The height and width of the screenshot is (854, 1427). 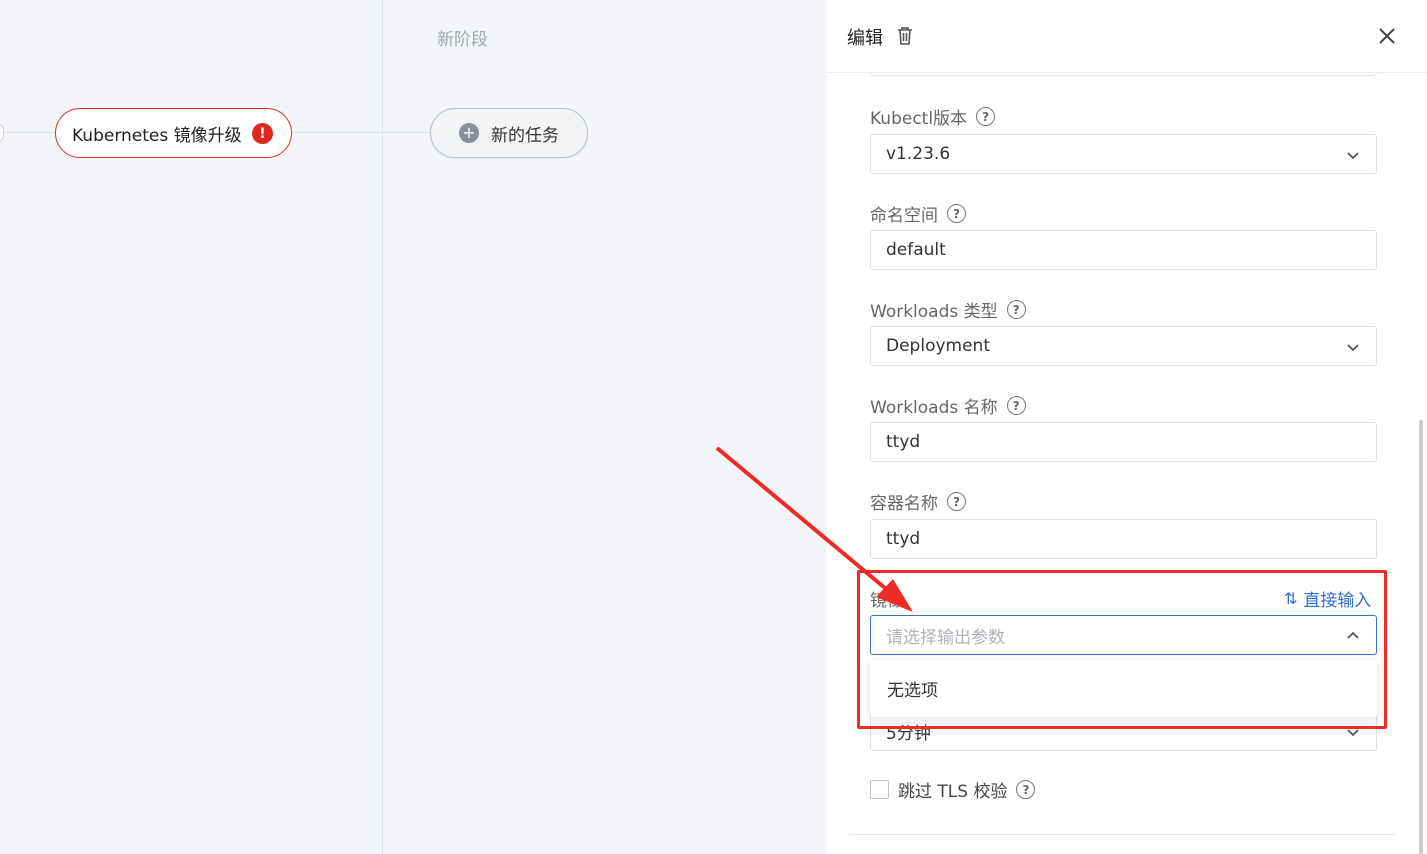 What do you see at coordinates (905, 36) in the screenshot?
I see `trash-icon` at bounding box center [905, 36].